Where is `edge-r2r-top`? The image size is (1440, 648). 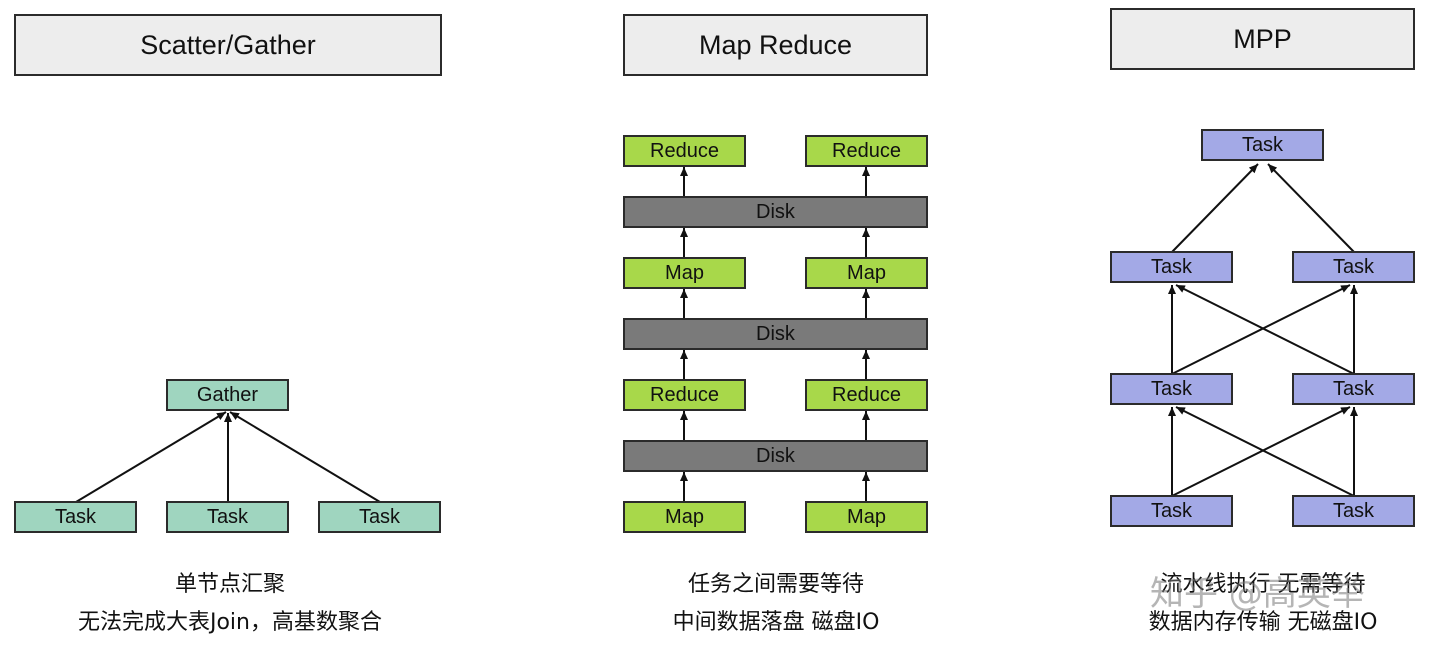
edge-r2r-top is located at coordinates (1311, 208).